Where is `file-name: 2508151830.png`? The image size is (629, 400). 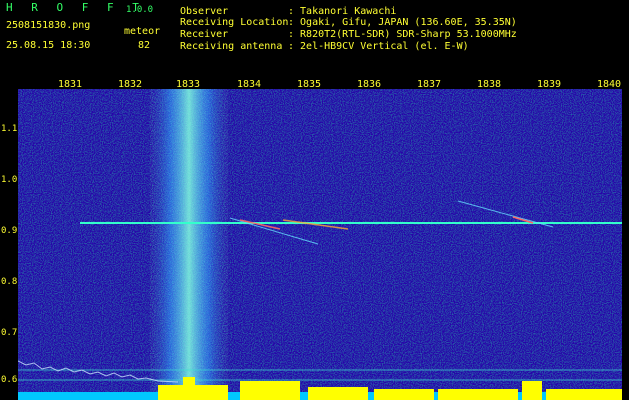 file-name: 2508151830.png is located at coordinates (48, 25).